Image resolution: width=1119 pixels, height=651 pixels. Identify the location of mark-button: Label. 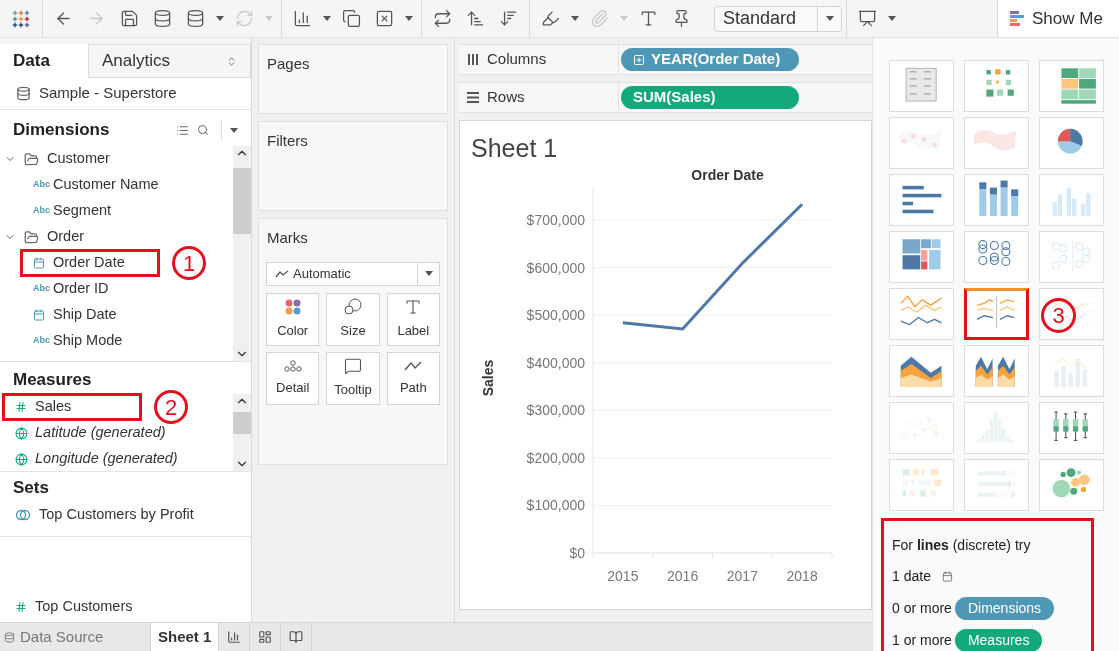
(413, 319).